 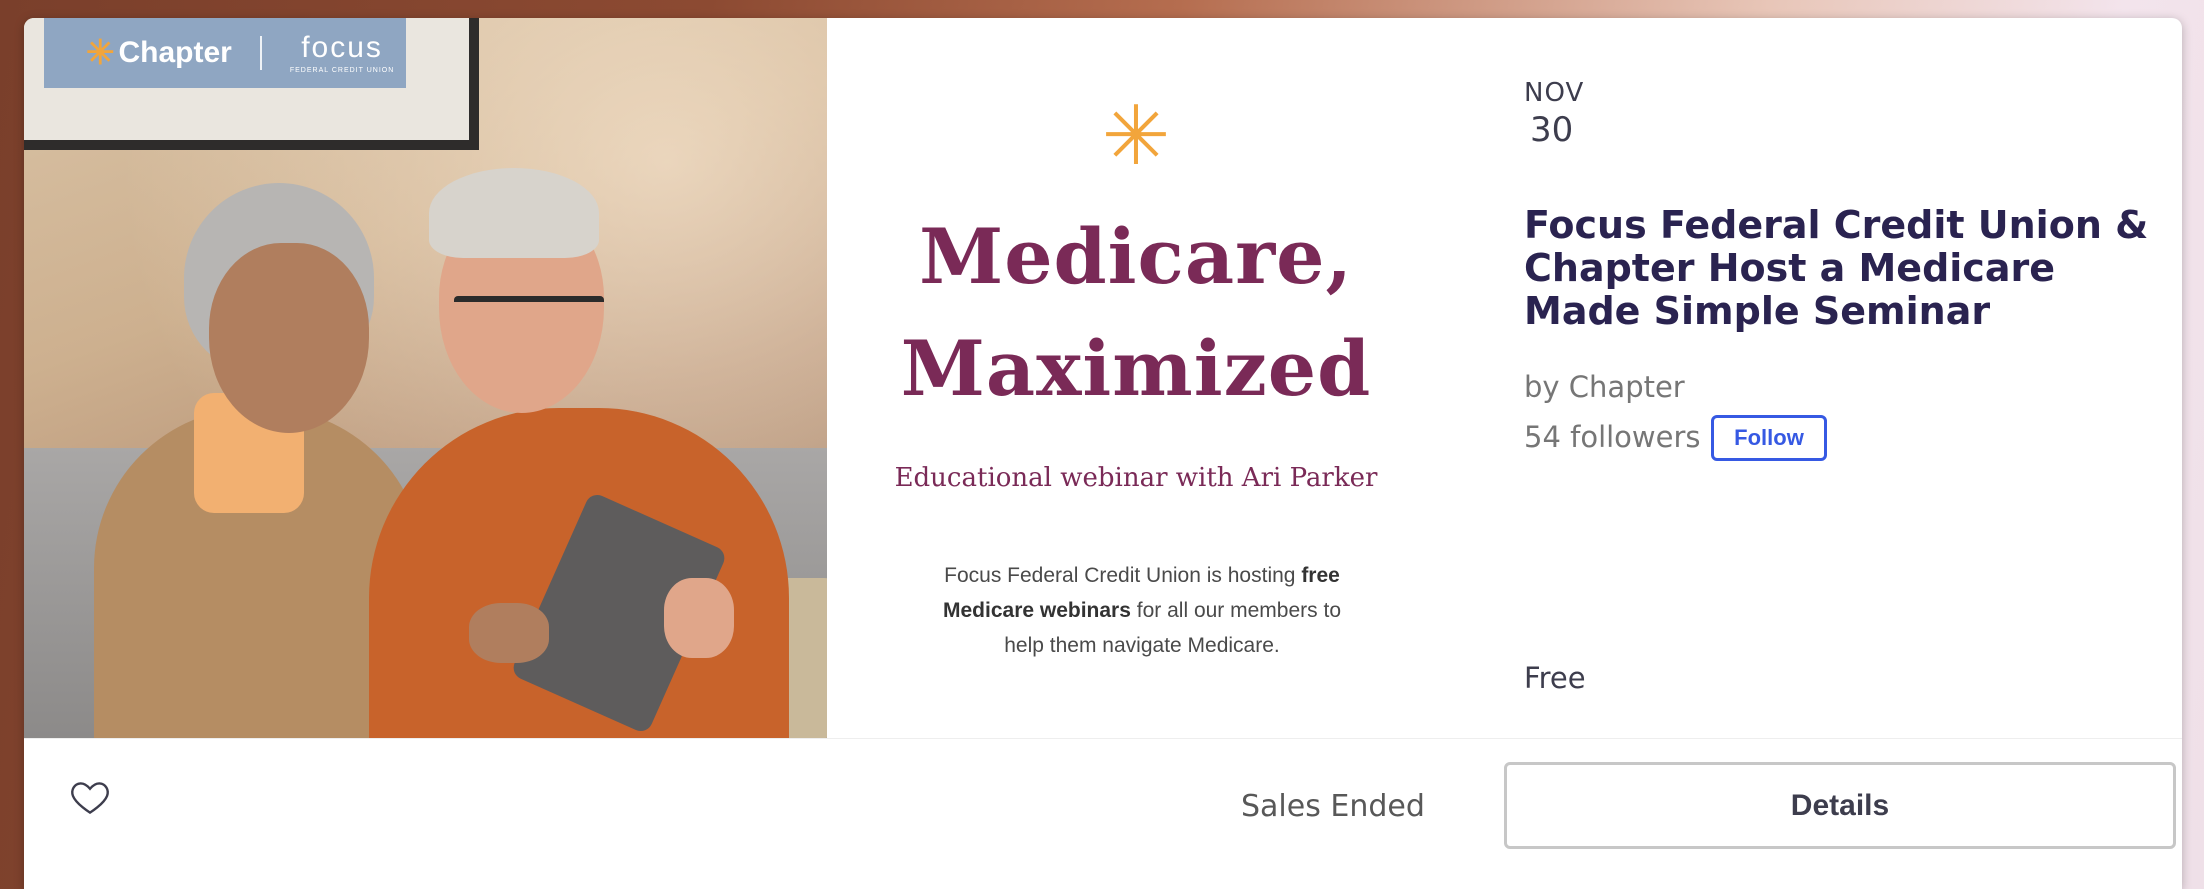 What do you see at coordinates (529, 319) in the screenshot?
I see `glasses` at bounding box center [529, 319].